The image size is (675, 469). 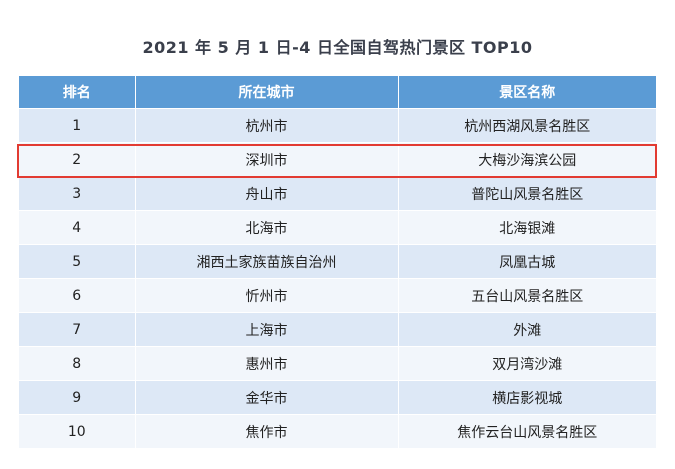 I want to click on cell-city: 湘西土家族苗族自治州, so click(x=267, y=261).